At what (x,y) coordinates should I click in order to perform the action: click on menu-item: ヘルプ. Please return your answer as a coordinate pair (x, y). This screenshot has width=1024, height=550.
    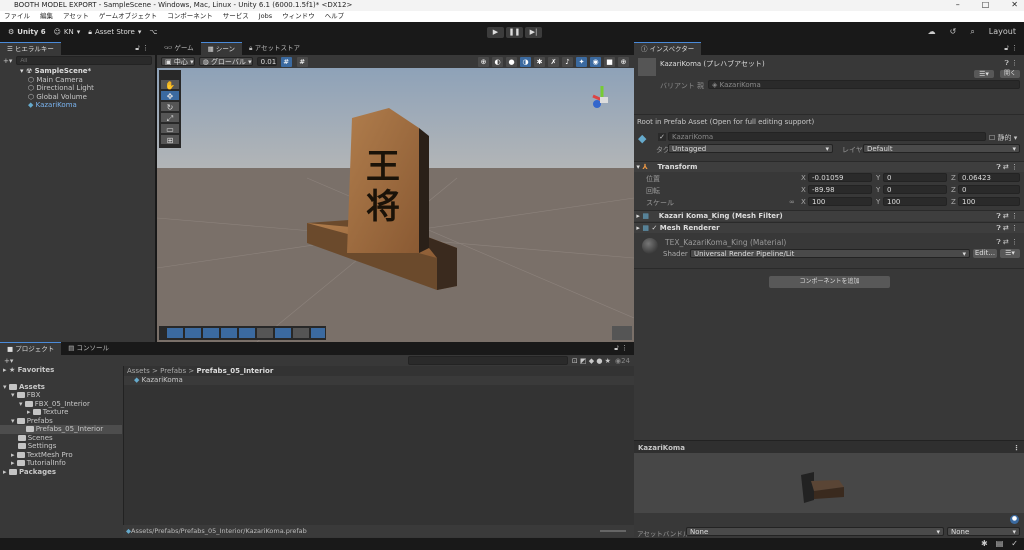
    Looking at the image, I should click on (335, 16).